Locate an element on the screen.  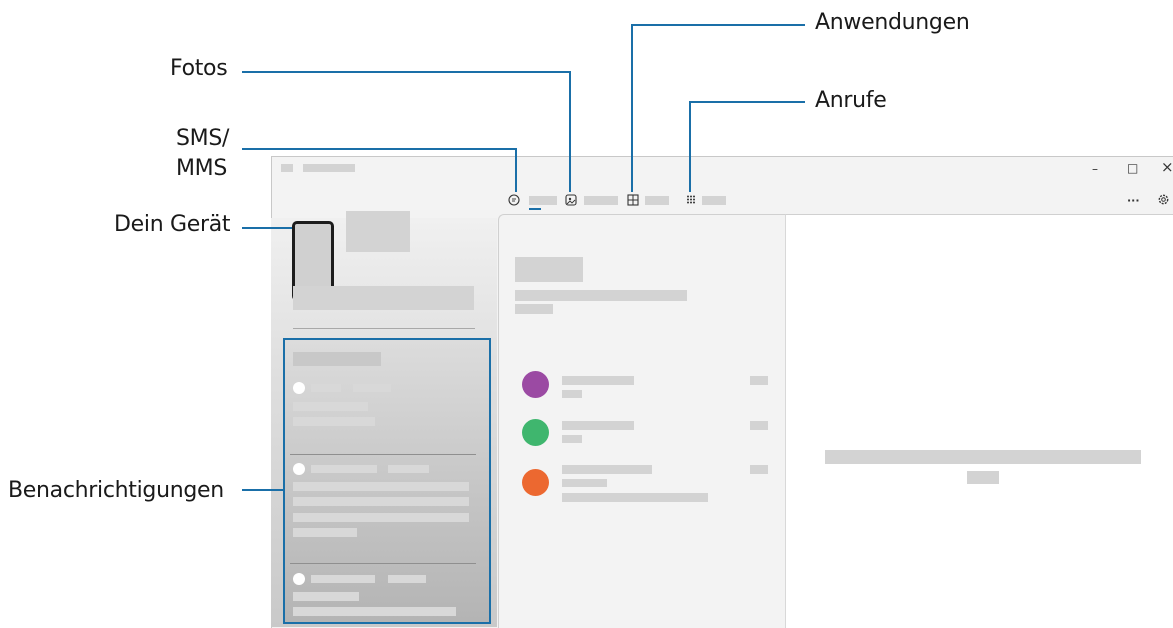
active-tab-indicator is located at coordinates (535, 209).